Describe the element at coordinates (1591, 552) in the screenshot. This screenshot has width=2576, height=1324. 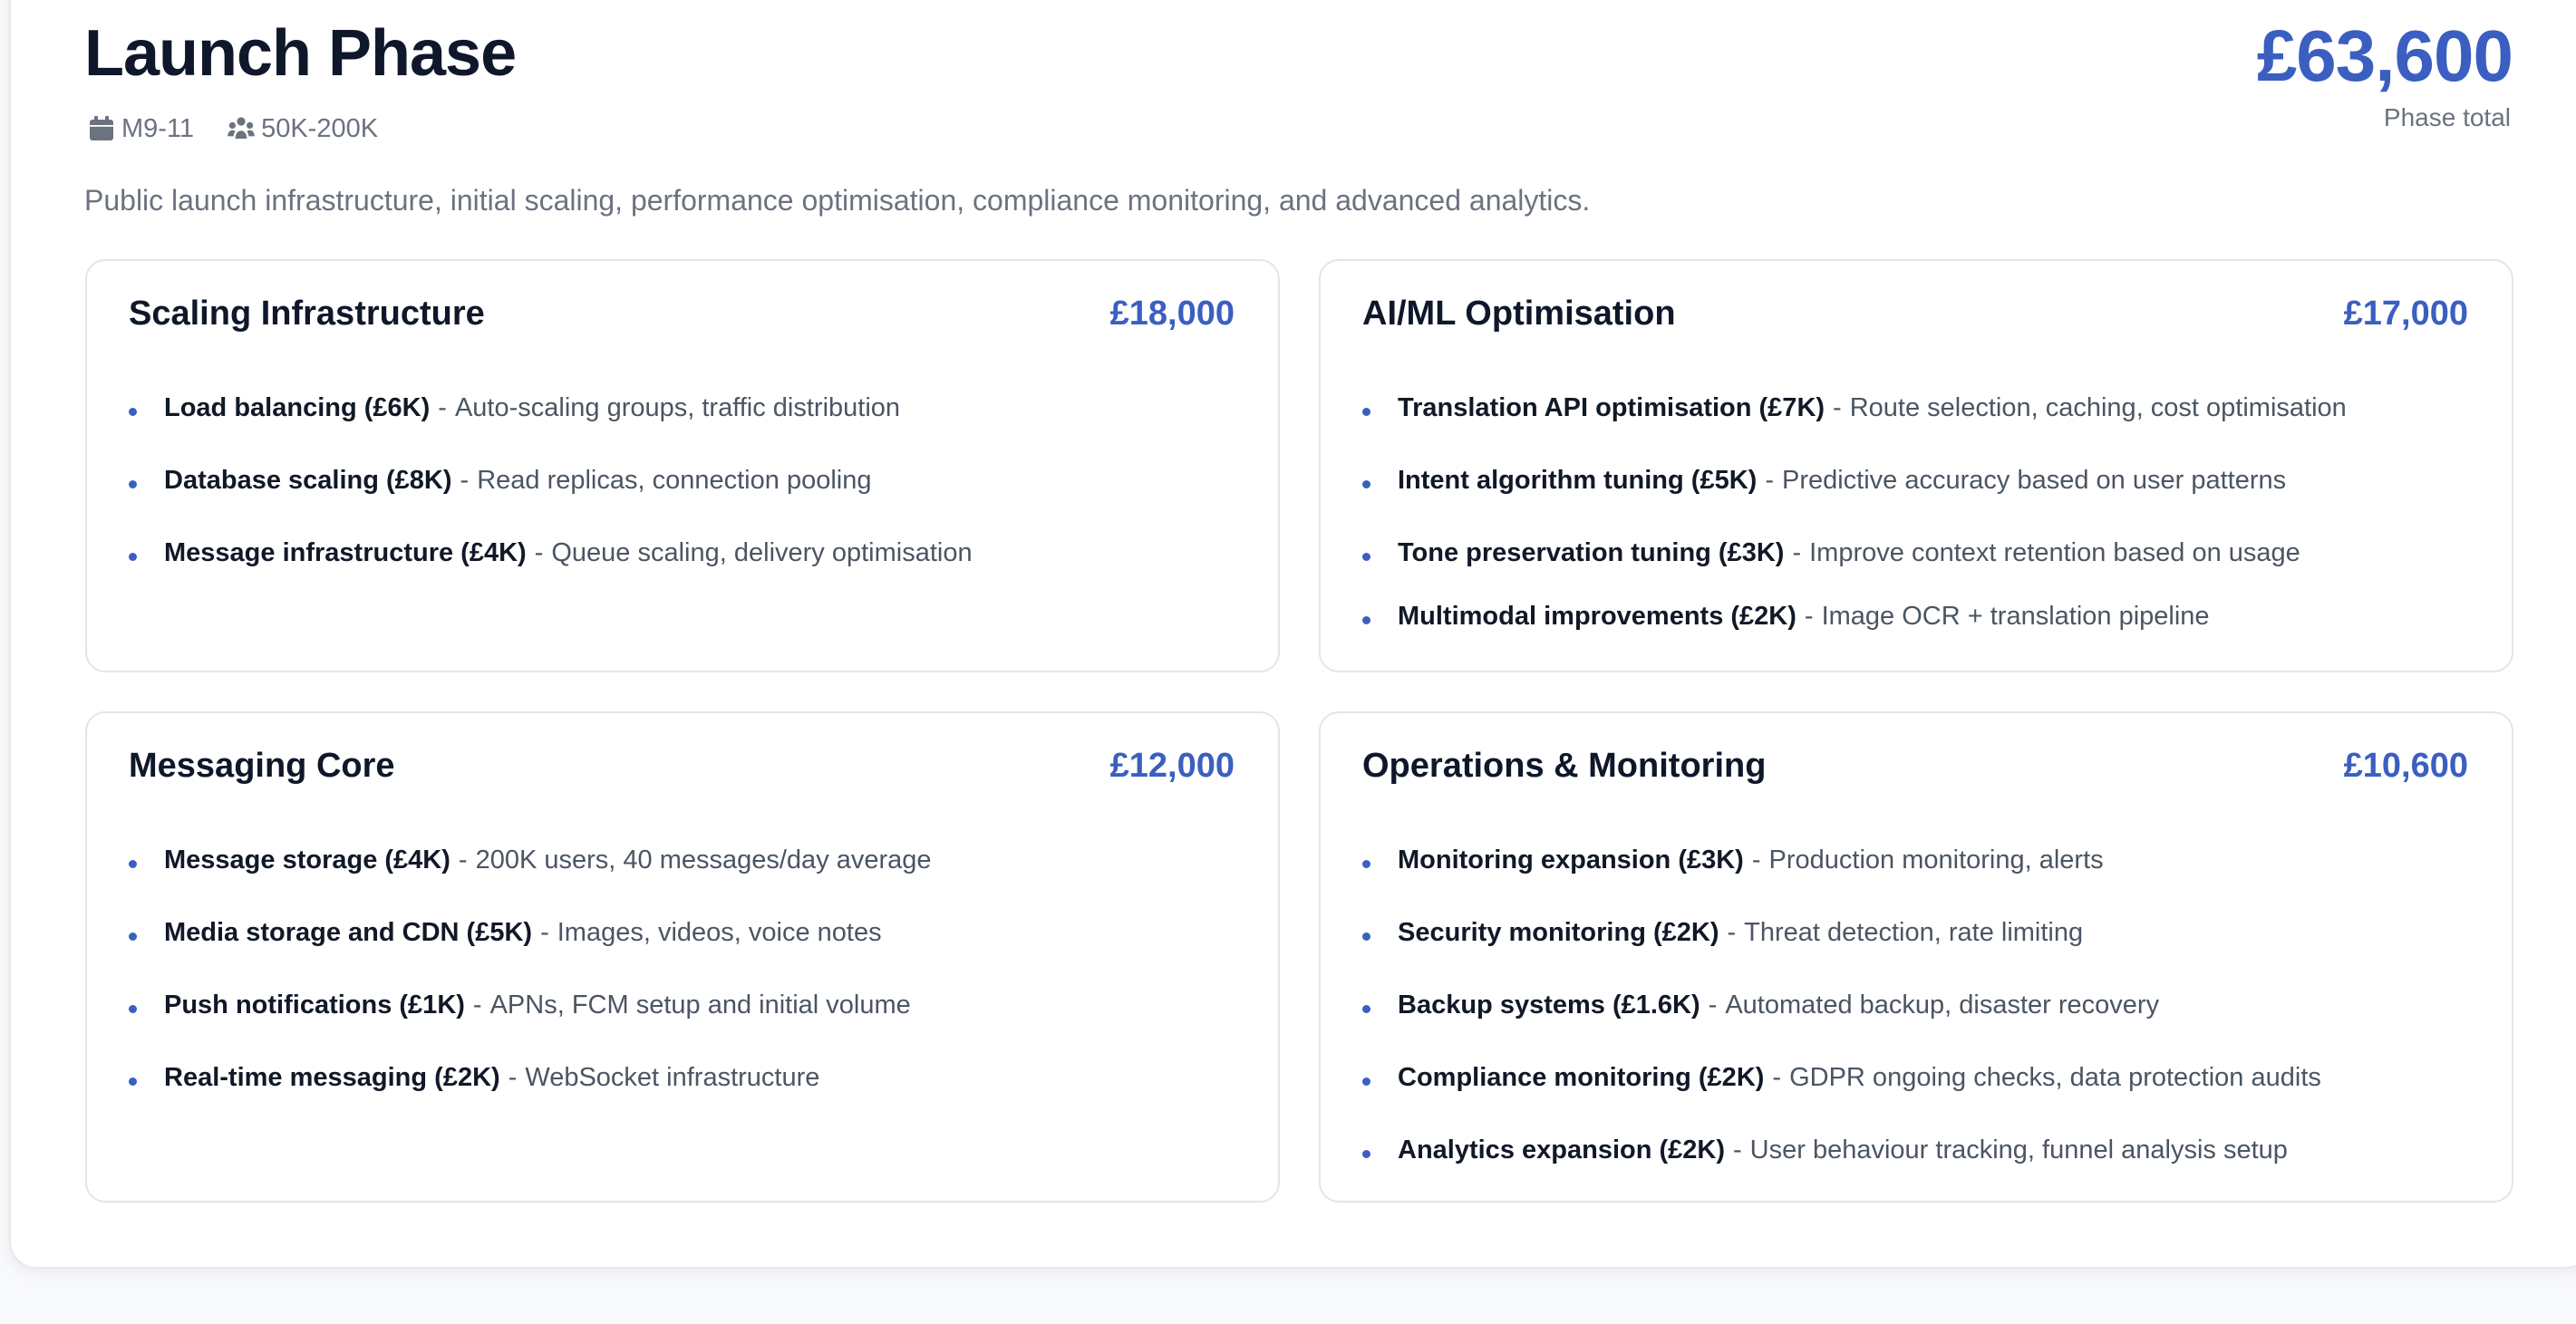
I see `item-name: Tone preservation tuning (£3K)` at that location.